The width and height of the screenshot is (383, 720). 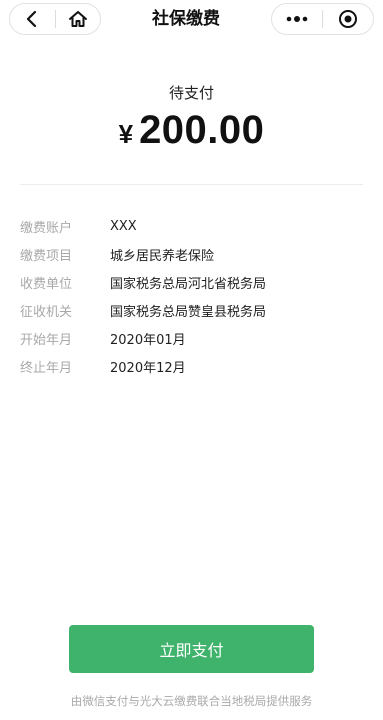 I want to click on detail-value: XXX, so click(x=123, y=226).